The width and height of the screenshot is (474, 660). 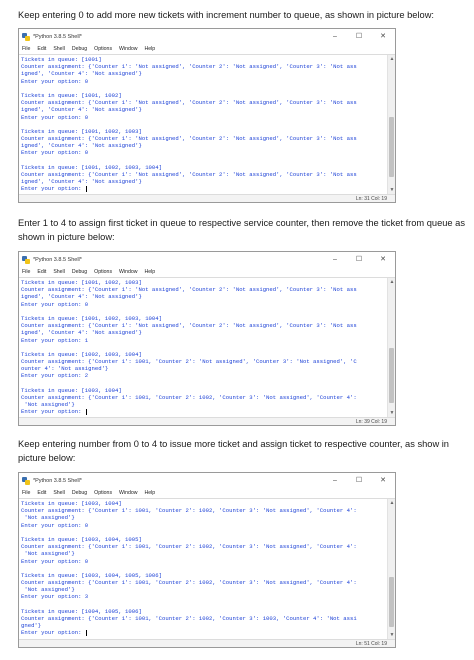 What do you see at coordinates (55, 340) in the screenshot?
I see `line-text: Enter your option: 1` at bounding box center [55, 340].